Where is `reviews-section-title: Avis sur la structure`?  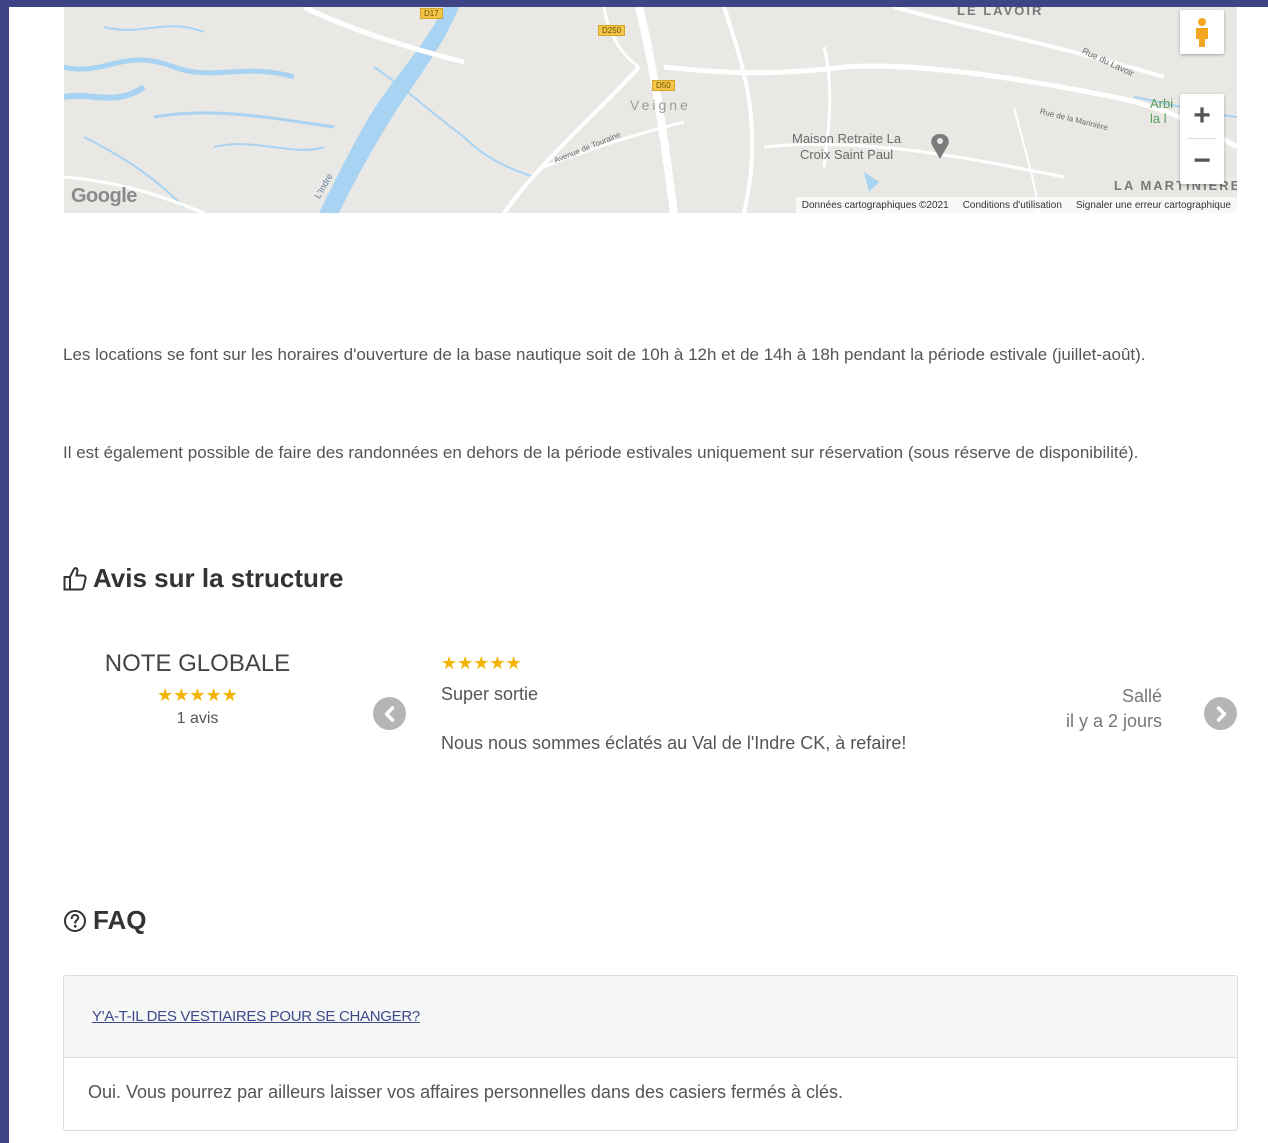 reviews-section-title: Avis sur la structure is located at coordinates (218, 578).